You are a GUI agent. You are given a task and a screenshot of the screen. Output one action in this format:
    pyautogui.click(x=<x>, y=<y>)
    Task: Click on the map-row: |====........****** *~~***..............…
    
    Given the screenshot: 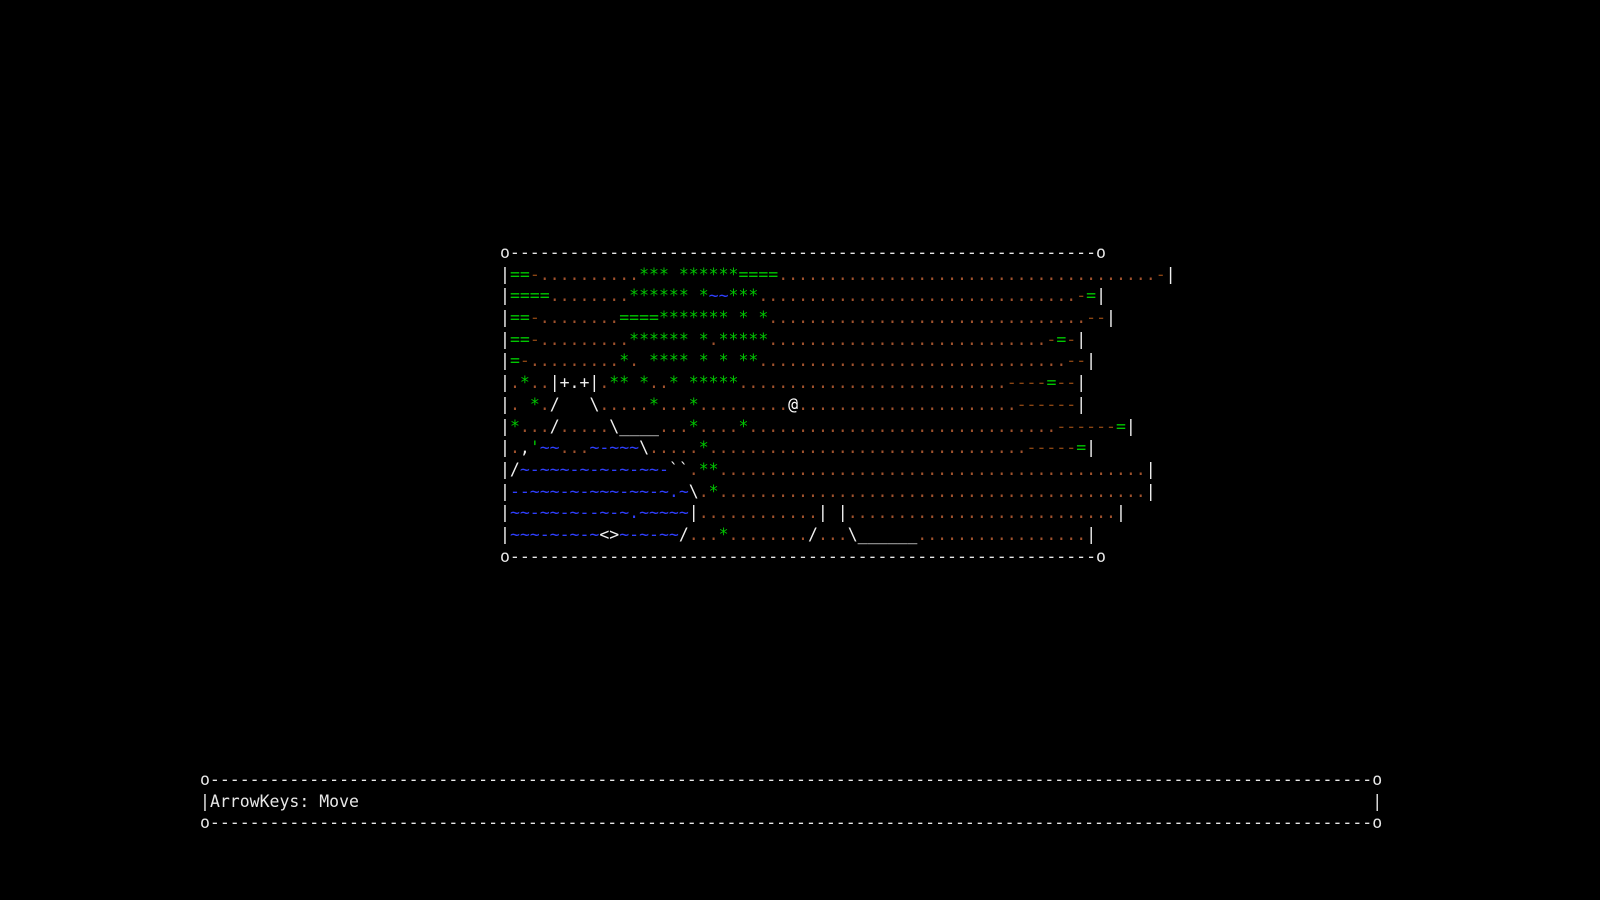 What is the action you would take?
    pyautogui.click(x=838, y=296)
    